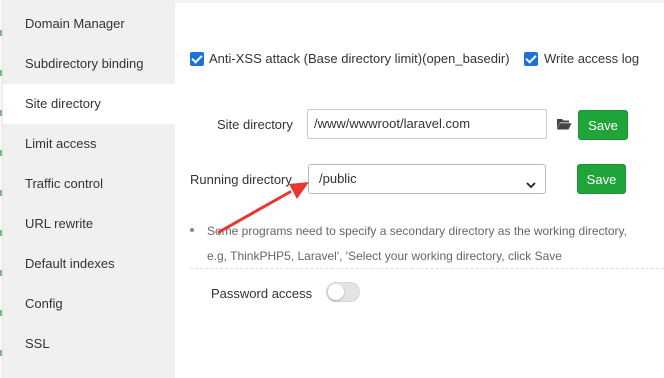 This screenshot has width=664, height=378. I want to click on note-bullet, so click(192, 230).